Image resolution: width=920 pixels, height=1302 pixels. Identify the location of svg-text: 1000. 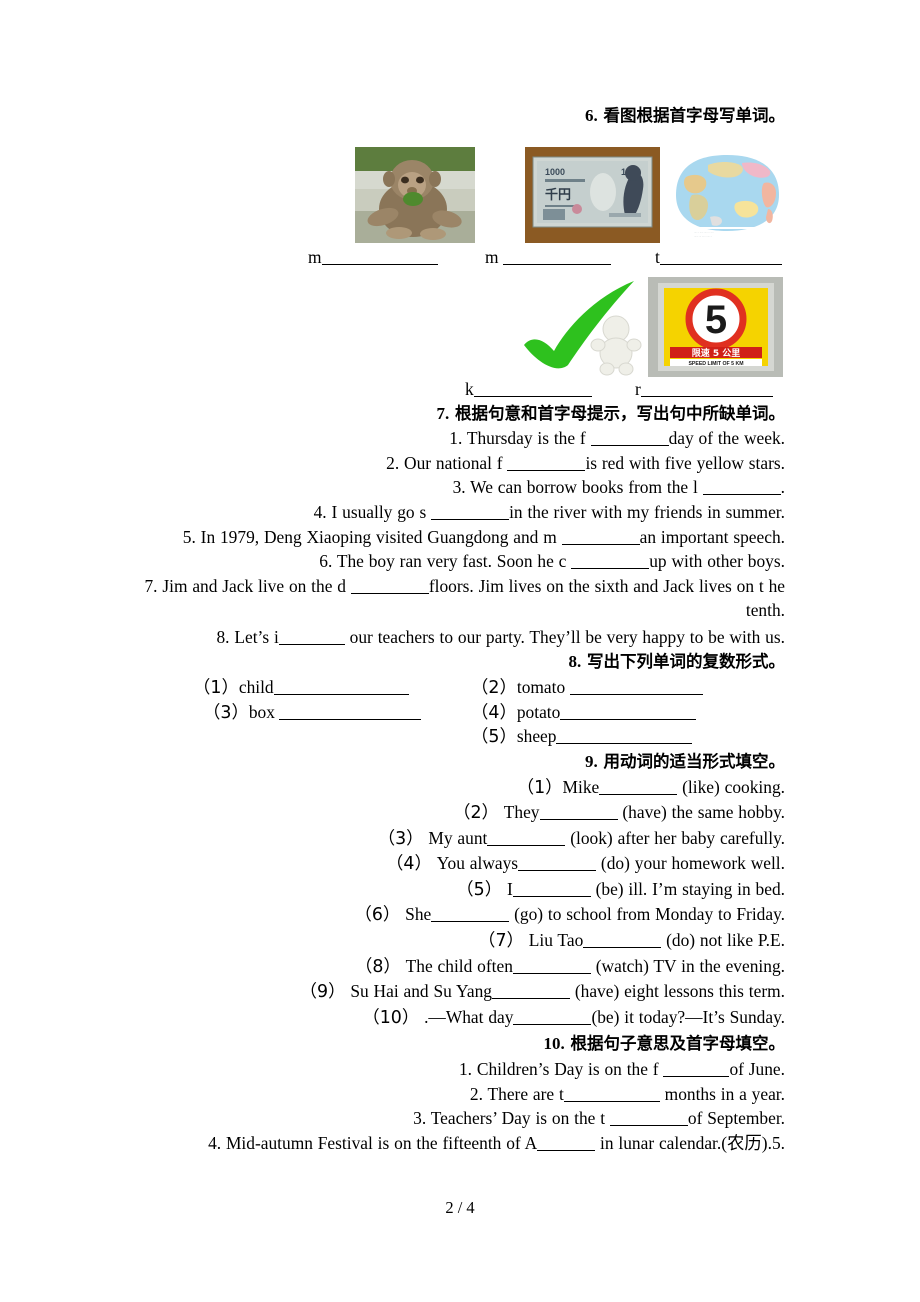
(555, 172).